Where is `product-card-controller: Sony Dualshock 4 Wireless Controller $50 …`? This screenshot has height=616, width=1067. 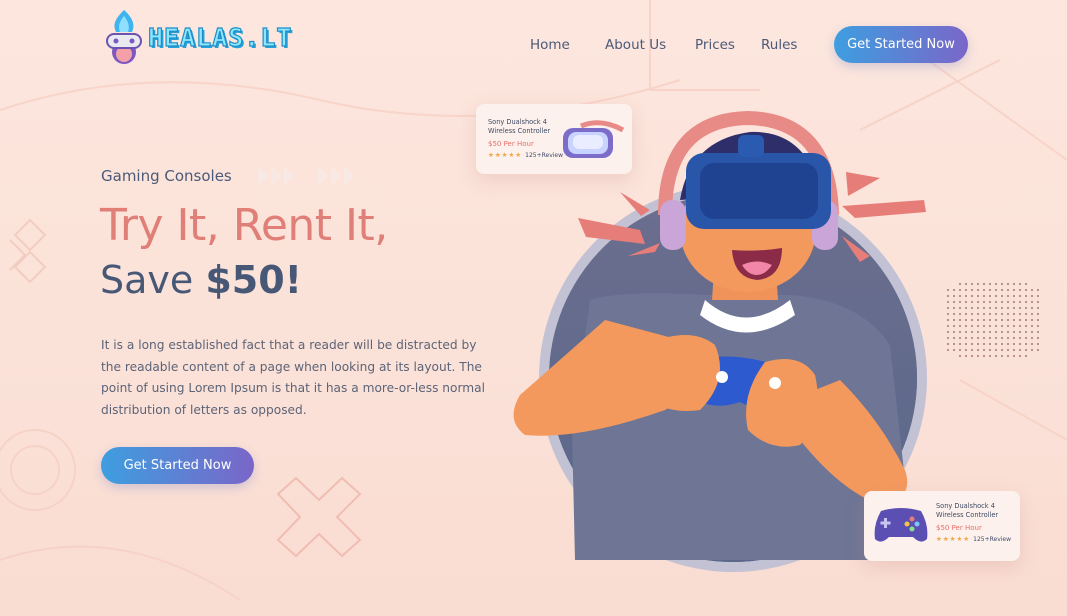 product-card-controller: Sony Dualshock 4 Wireless Controller $50 … is located at coordinates (942, 526).